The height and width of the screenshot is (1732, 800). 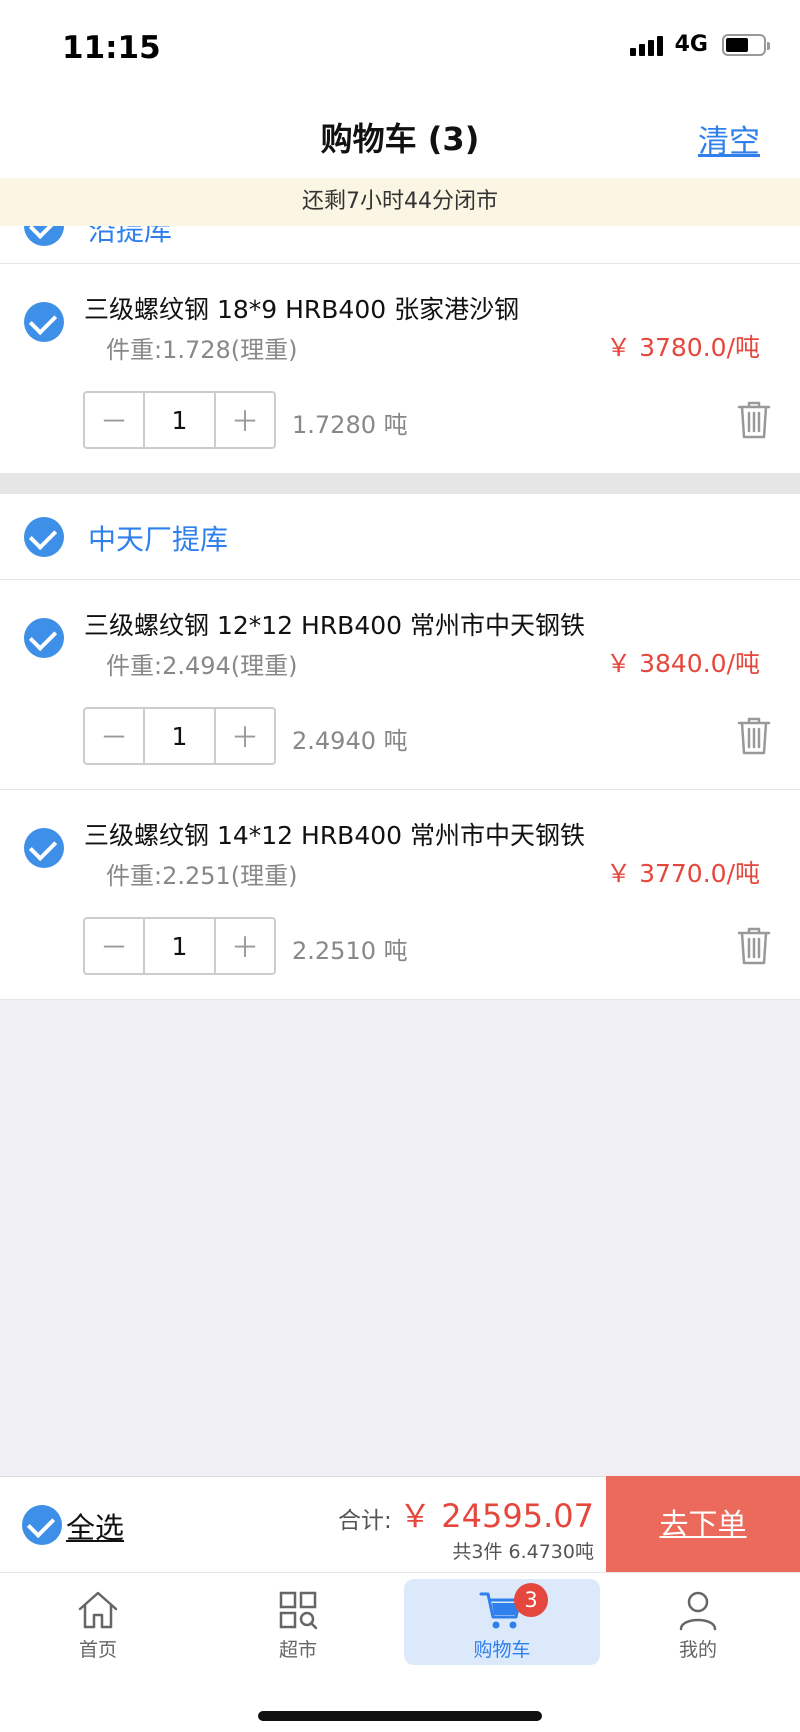 I want to click on home-indicator, so click(x=400, y=1716).